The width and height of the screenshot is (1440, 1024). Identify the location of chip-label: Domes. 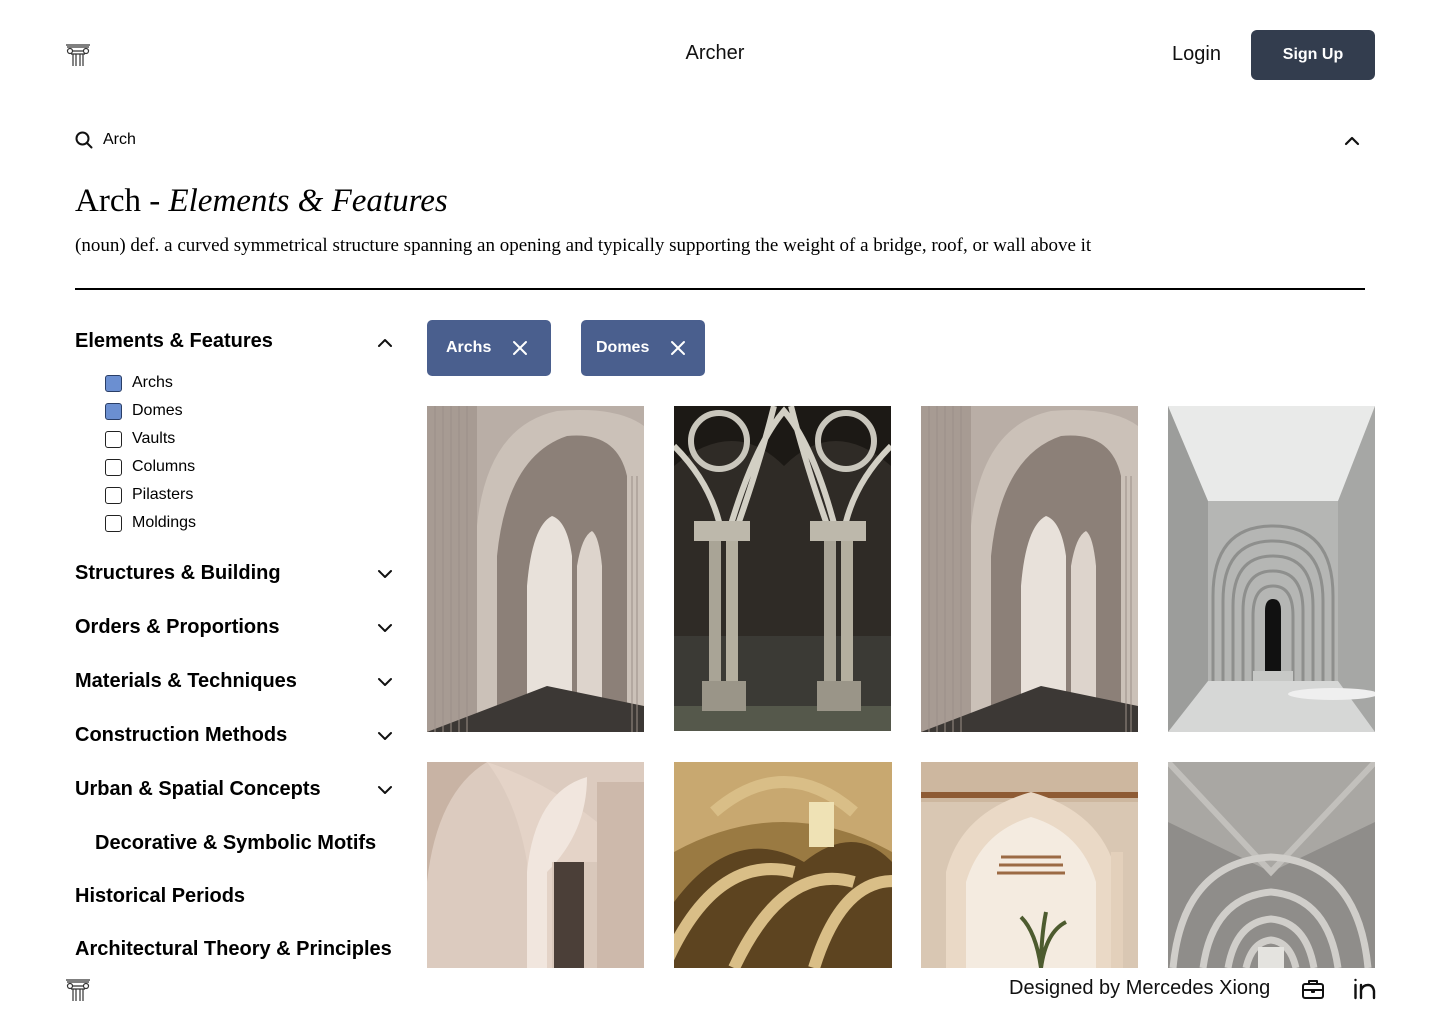
(623, 347).